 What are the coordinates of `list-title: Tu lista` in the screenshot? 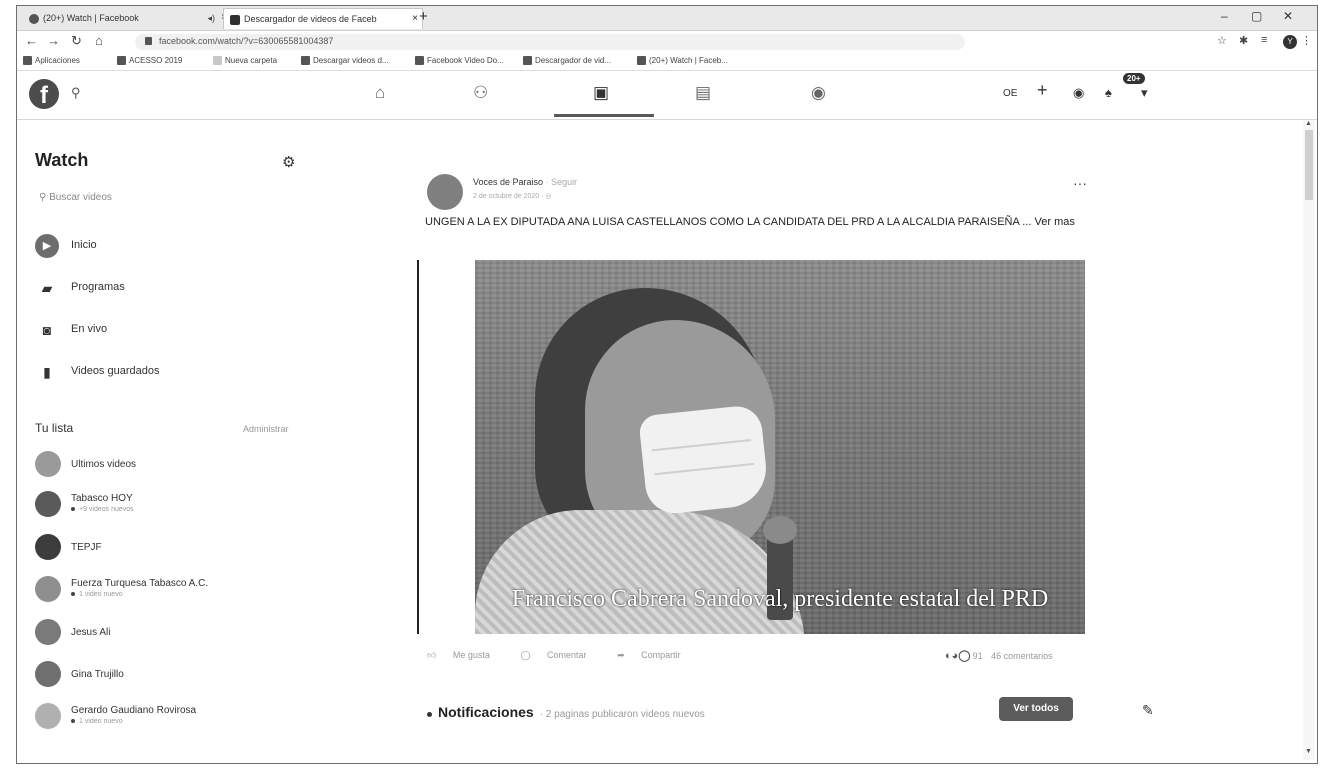 It's located at (54, 428).